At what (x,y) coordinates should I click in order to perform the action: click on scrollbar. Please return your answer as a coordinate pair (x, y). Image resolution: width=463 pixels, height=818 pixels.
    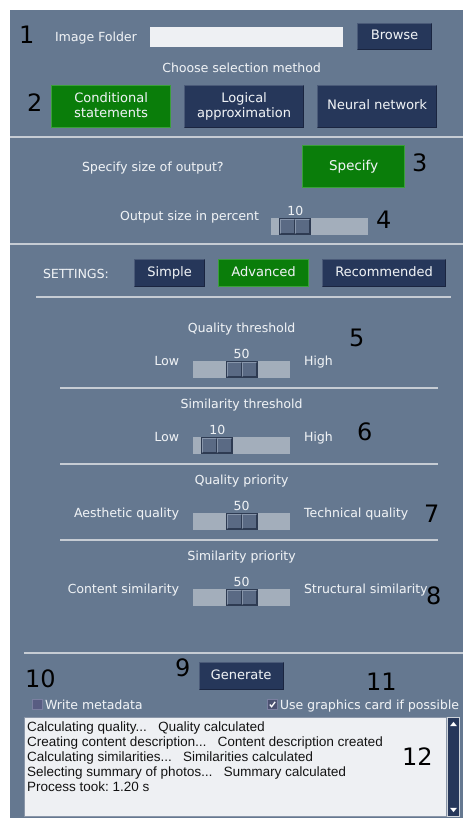
    Looking at the image, I should click on (453, 767).